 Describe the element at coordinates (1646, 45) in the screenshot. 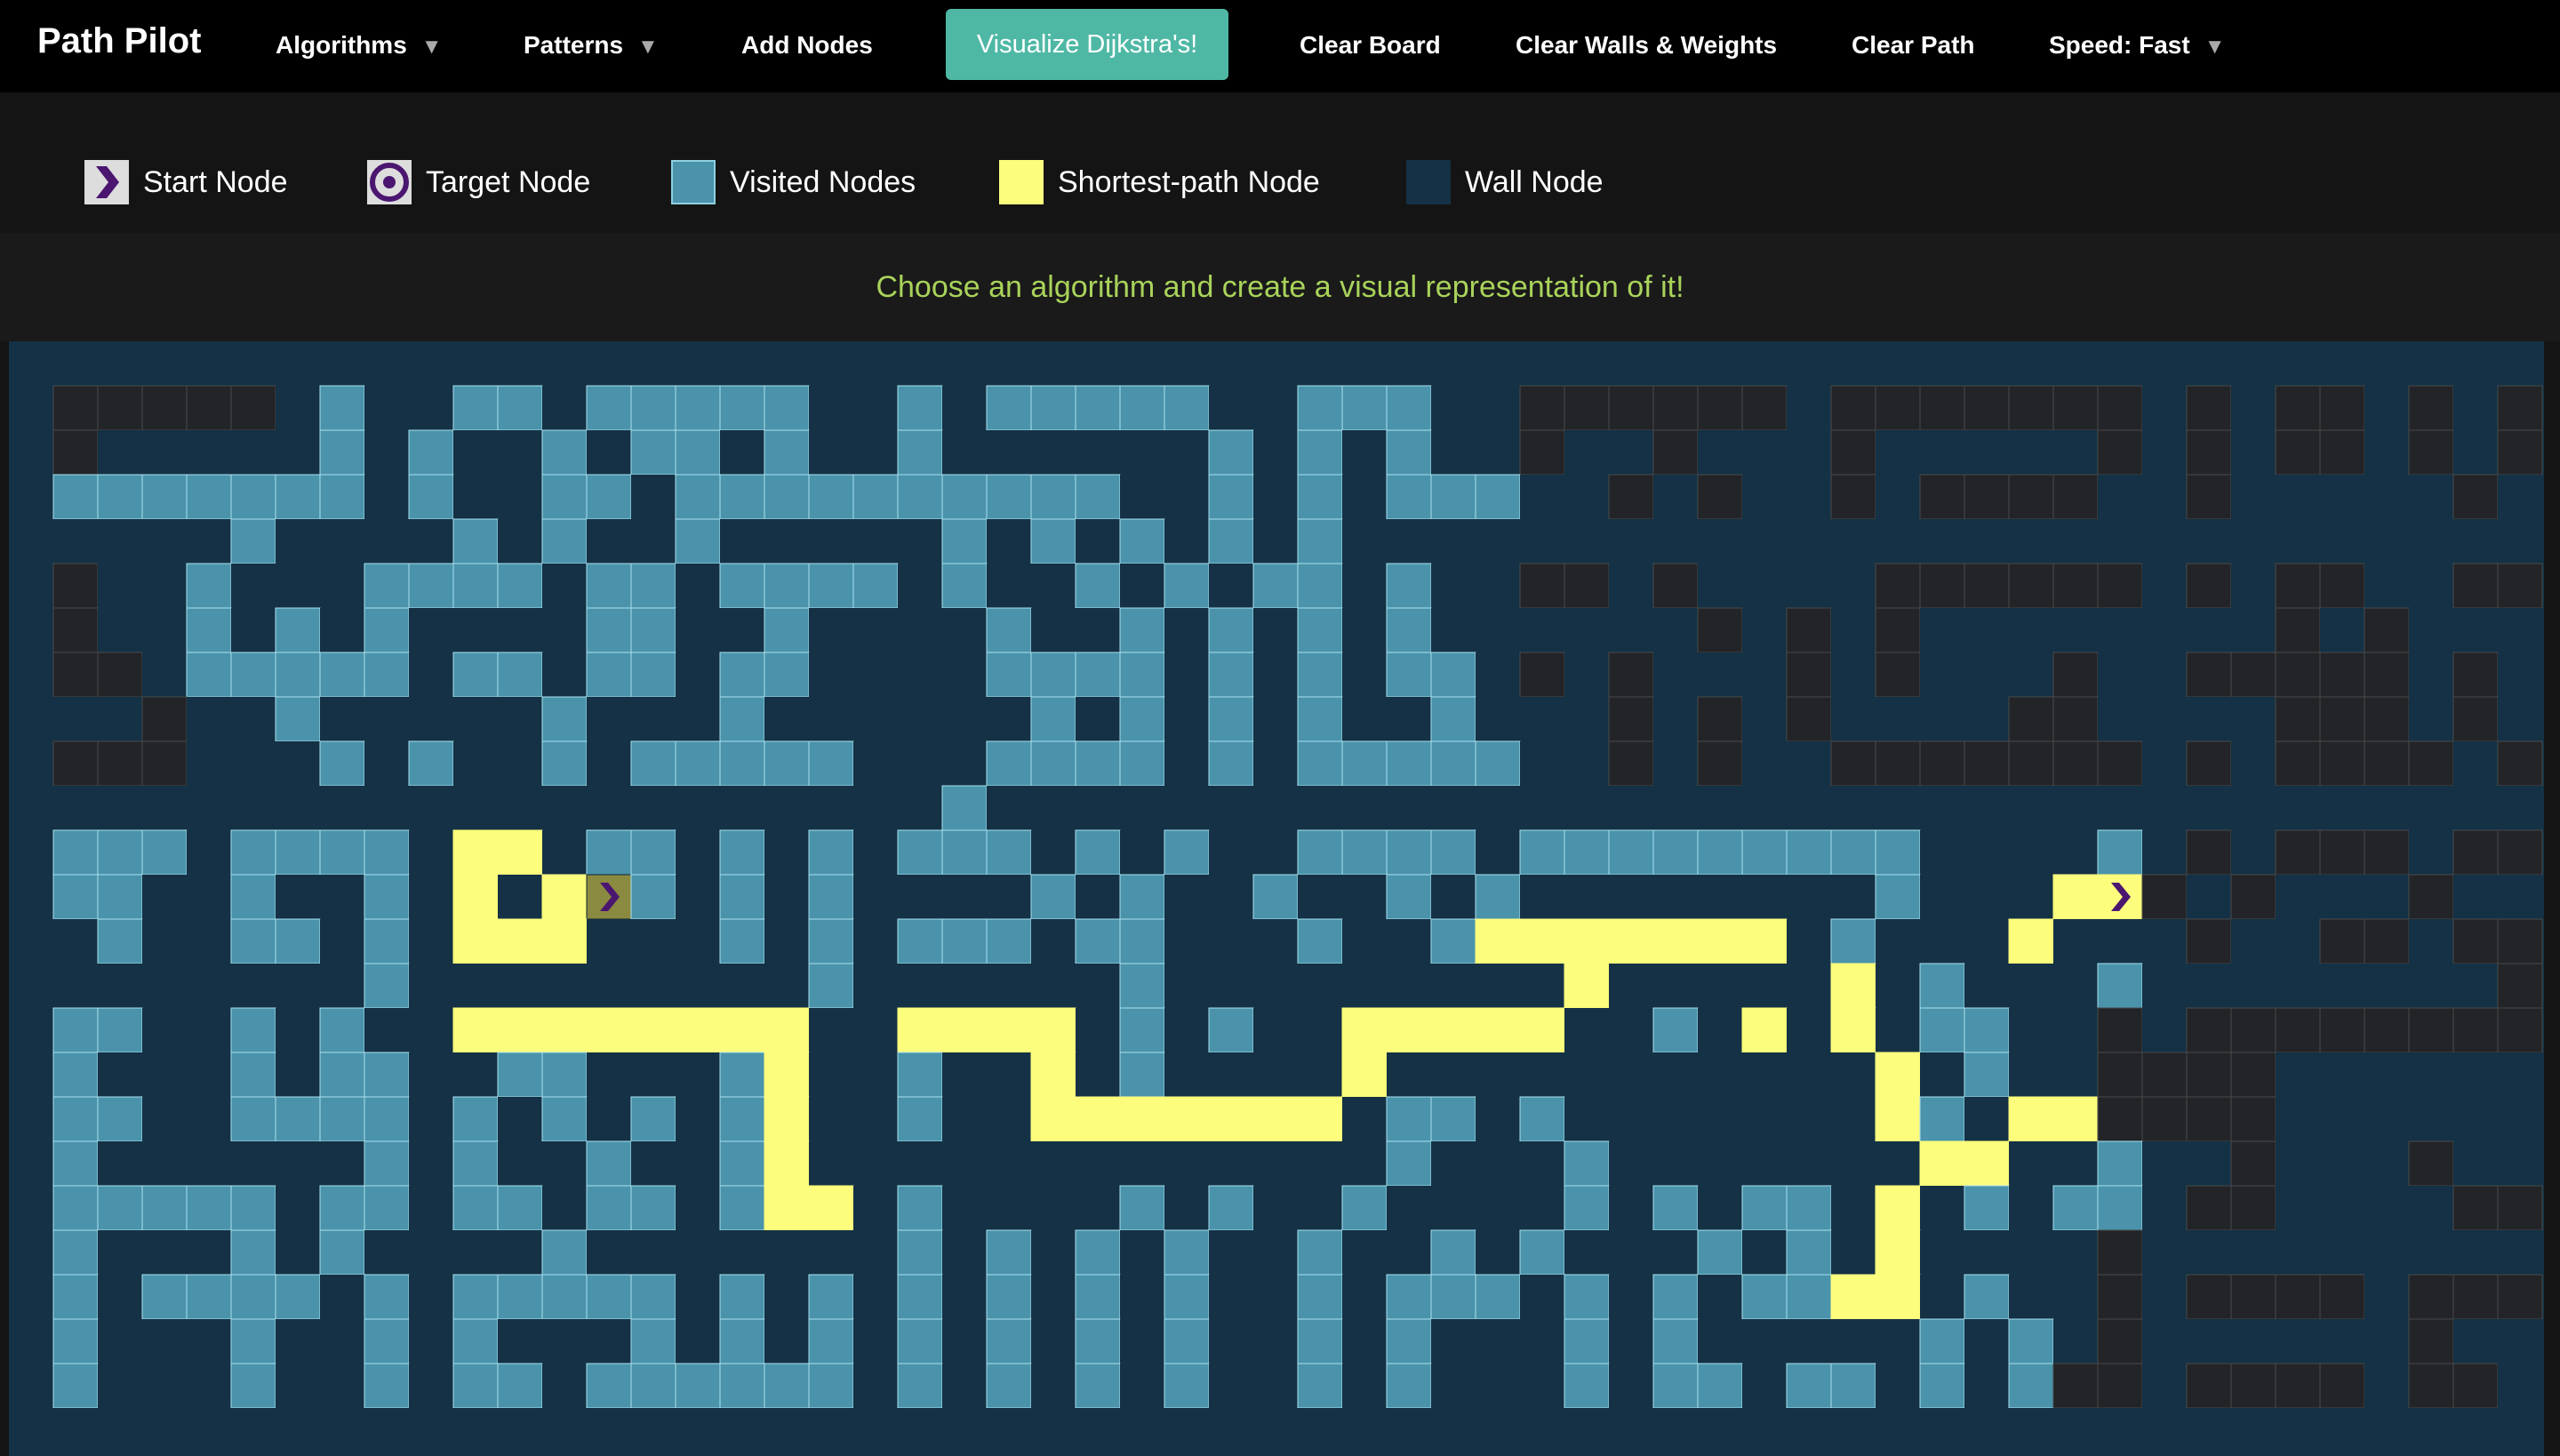

I see `clear-walls-button: Clear Walls & Weights` at that location.